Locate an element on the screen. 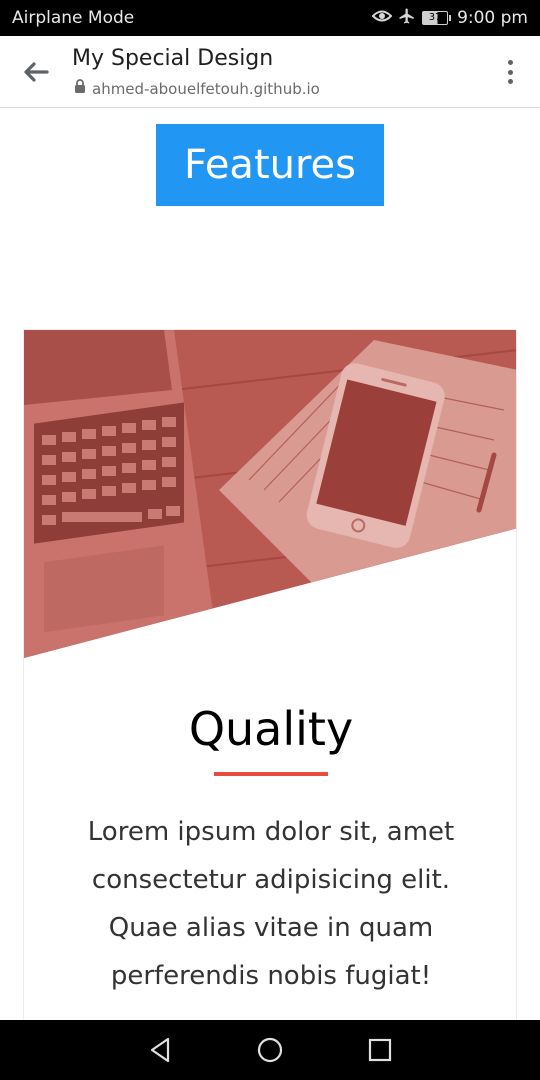  battery-icon: 37 is located at coordinates (437, 18).